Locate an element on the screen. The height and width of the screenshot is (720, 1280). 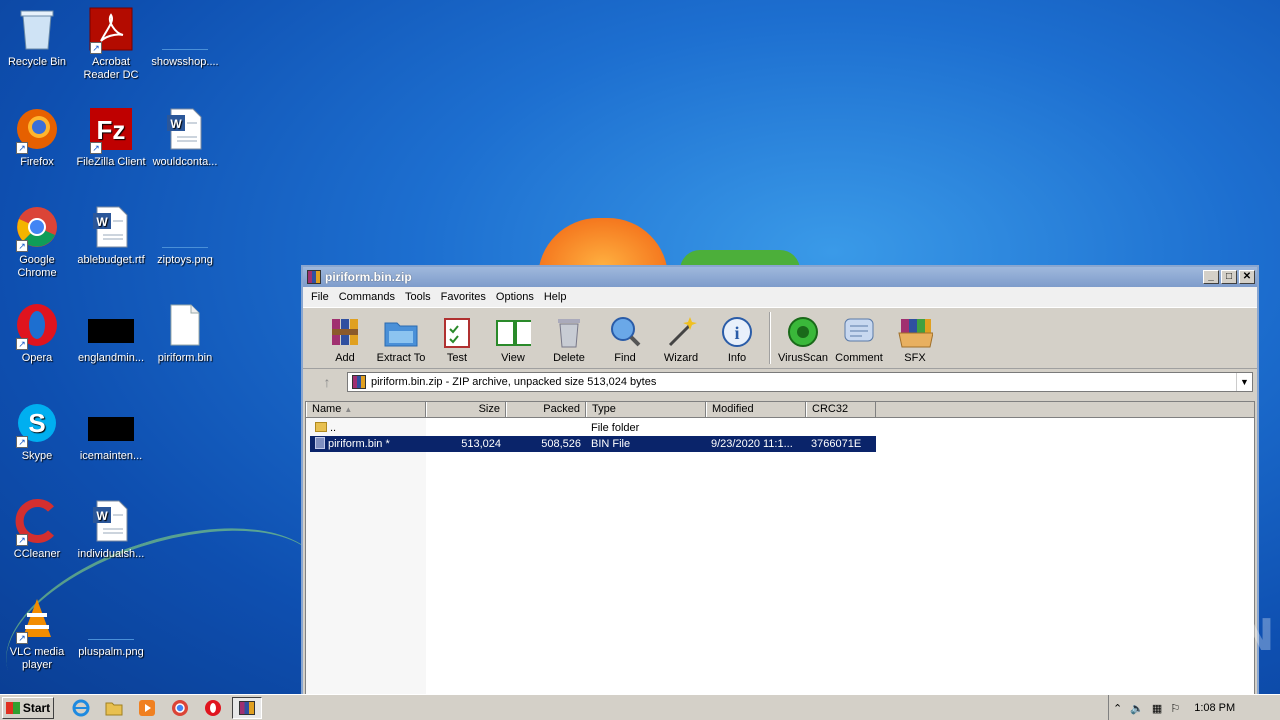
row-type: BIN File is located at coordinates (611, 444).